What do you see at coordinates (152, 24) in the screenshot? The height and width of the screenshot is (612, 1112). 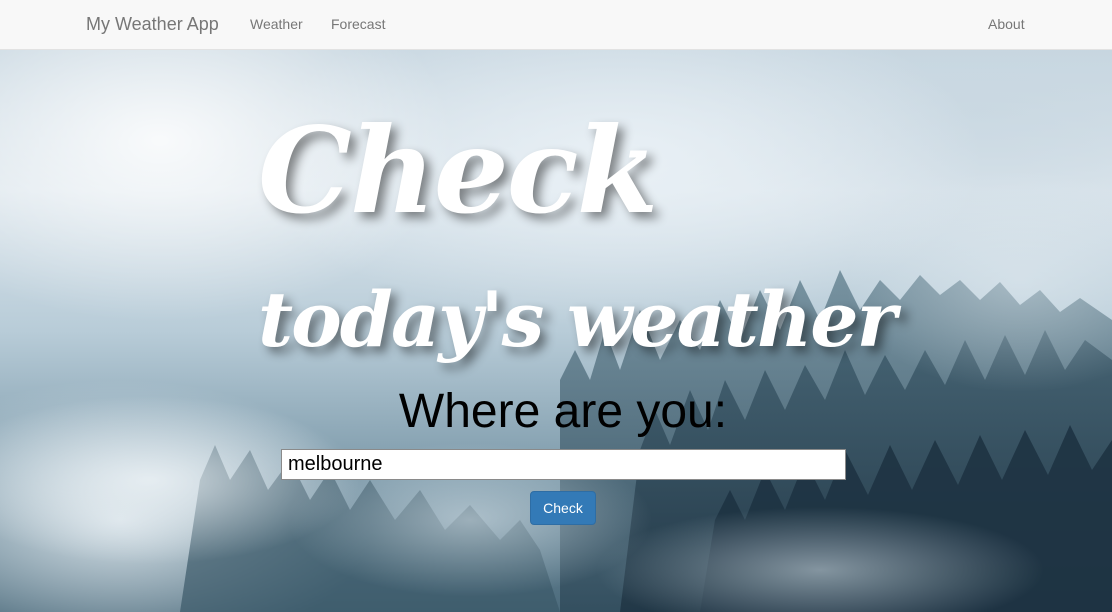 I see `brand-link: My Weather App` at bounding box center [152, 24].